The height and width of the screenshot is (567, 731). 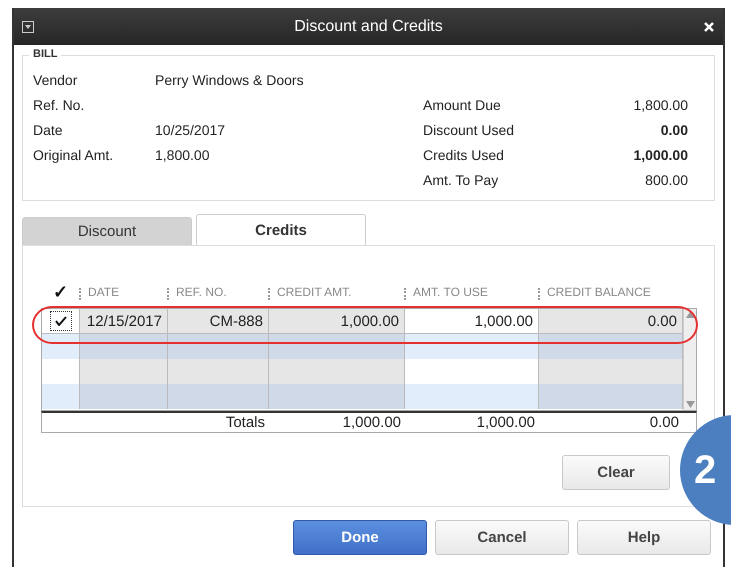 What do you see at coordinates (45, 54) in the screenshot?
I see `bill-legend: BILL` at bounding box center [45, 54].